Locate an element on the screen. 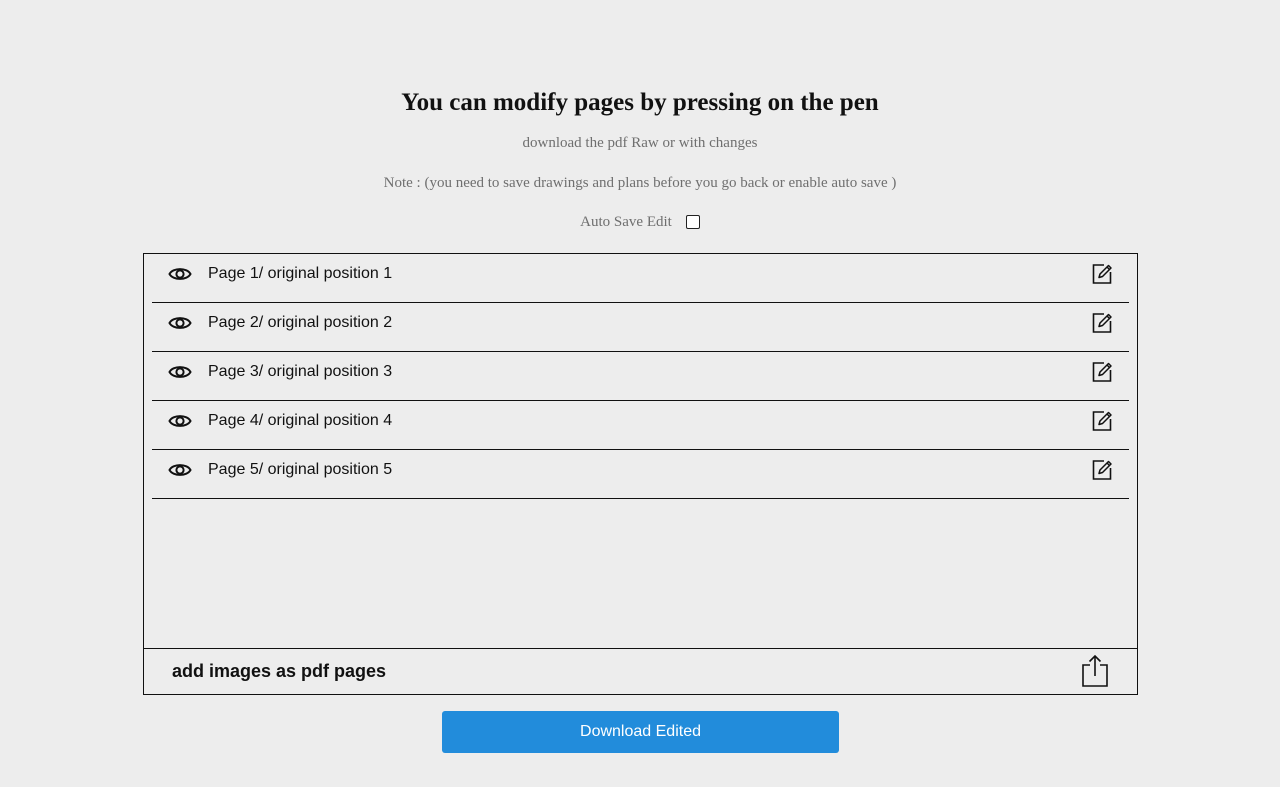  add-images-label: add images as pdf pages is located at coordinates (279, 671).